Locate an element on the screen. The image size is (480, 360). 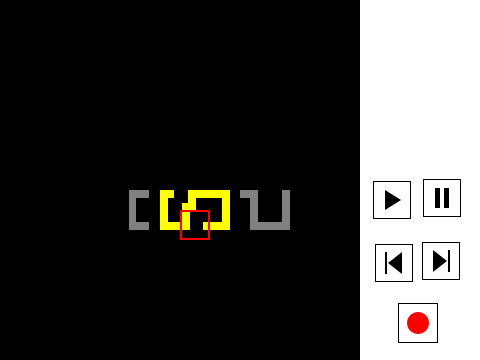
record-icon is located at coordinates (418, 323).